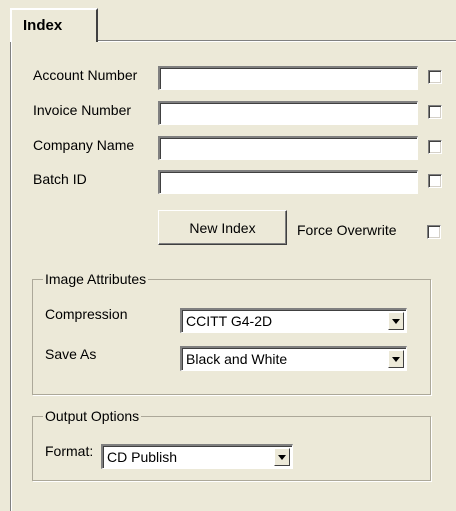 This screenshot has height=511, width=456. Describe the element at coordinates (293, 320) in the screenshot. I see `compression-select: CCITT G4-2D` at that location.